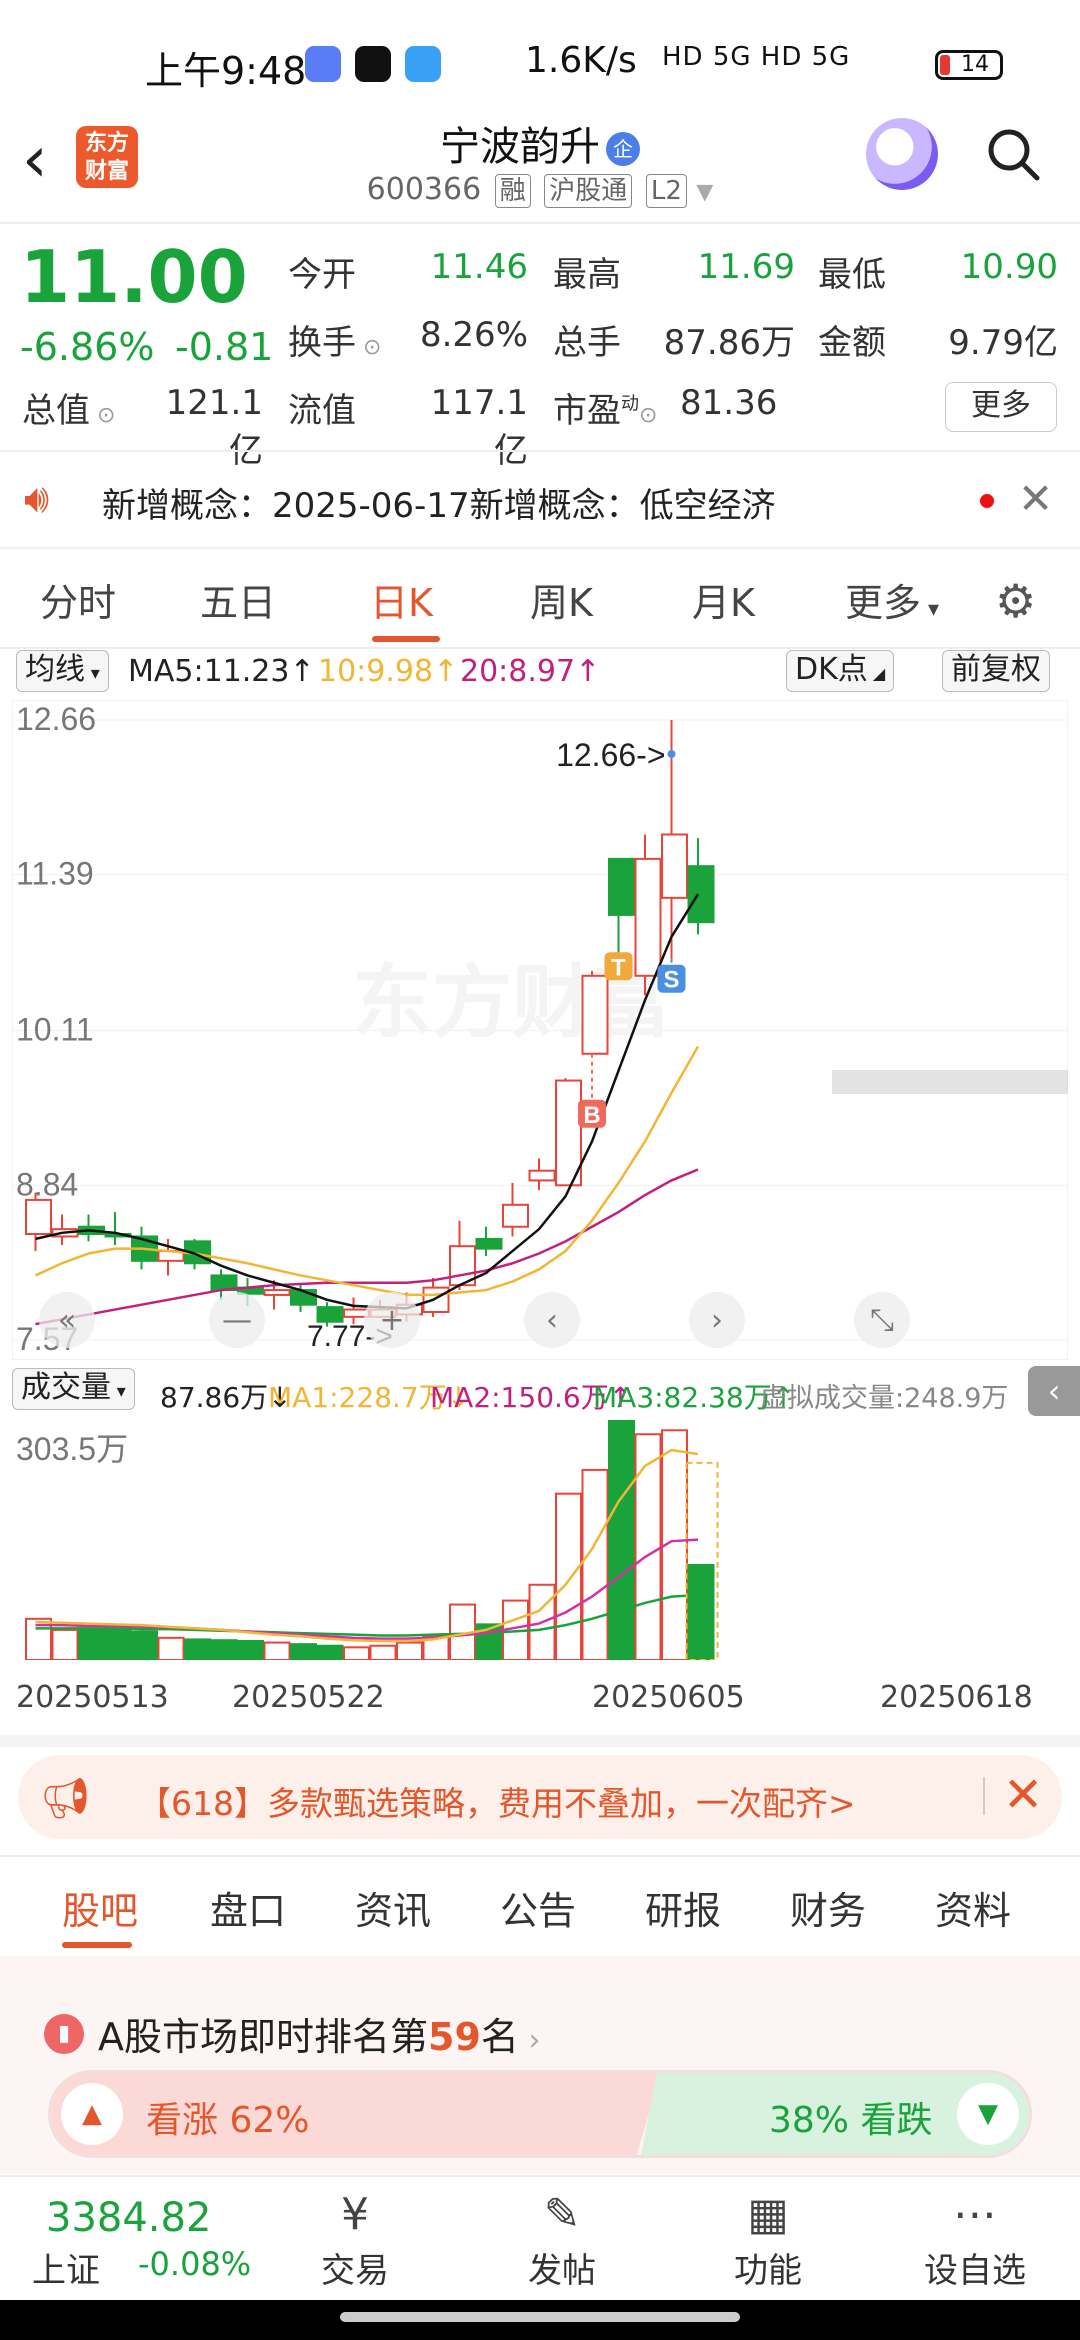  Describe the element at coordinates (729, 343) in the screenshot. I see `volume-value: 87.86万` at that location.